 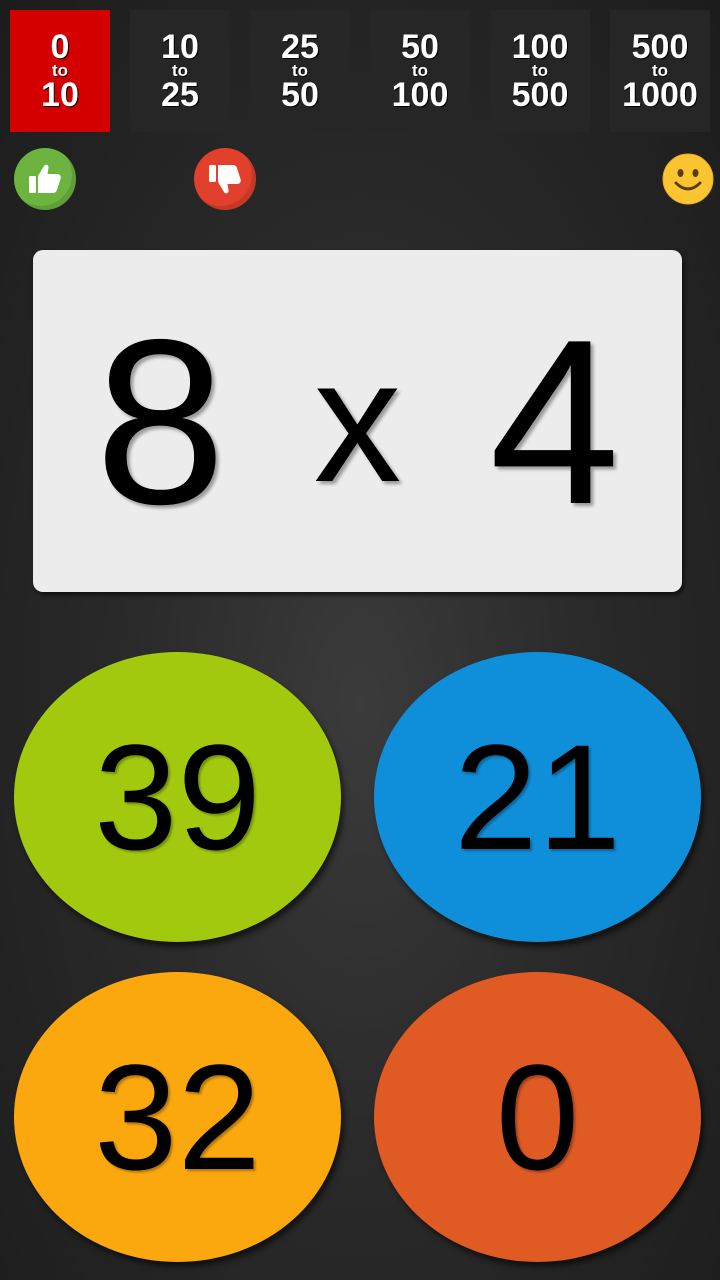 I want to click on answer-value: 21, so click(x=537, y=796).